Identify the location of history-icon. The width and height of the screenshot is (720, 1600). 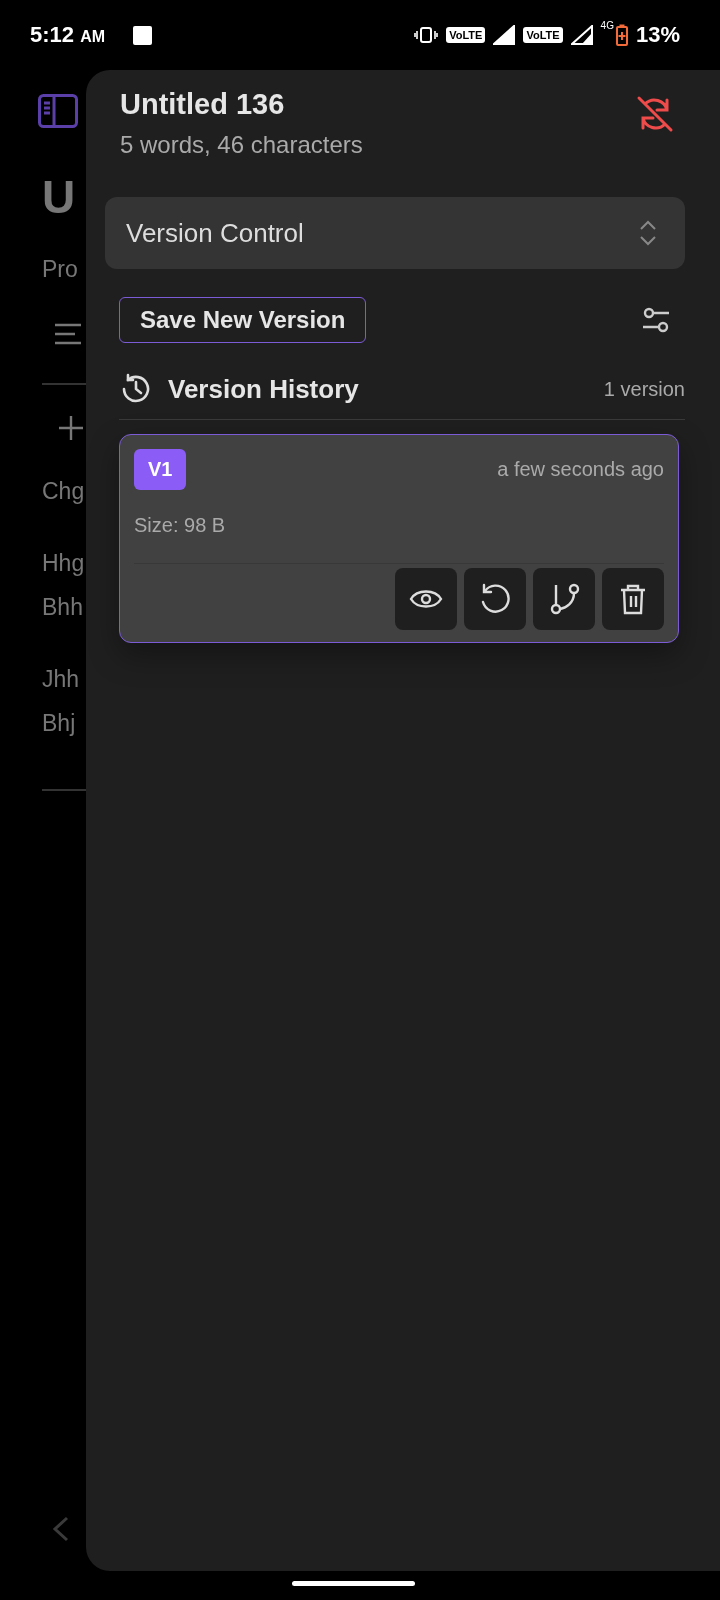
(136, 389).